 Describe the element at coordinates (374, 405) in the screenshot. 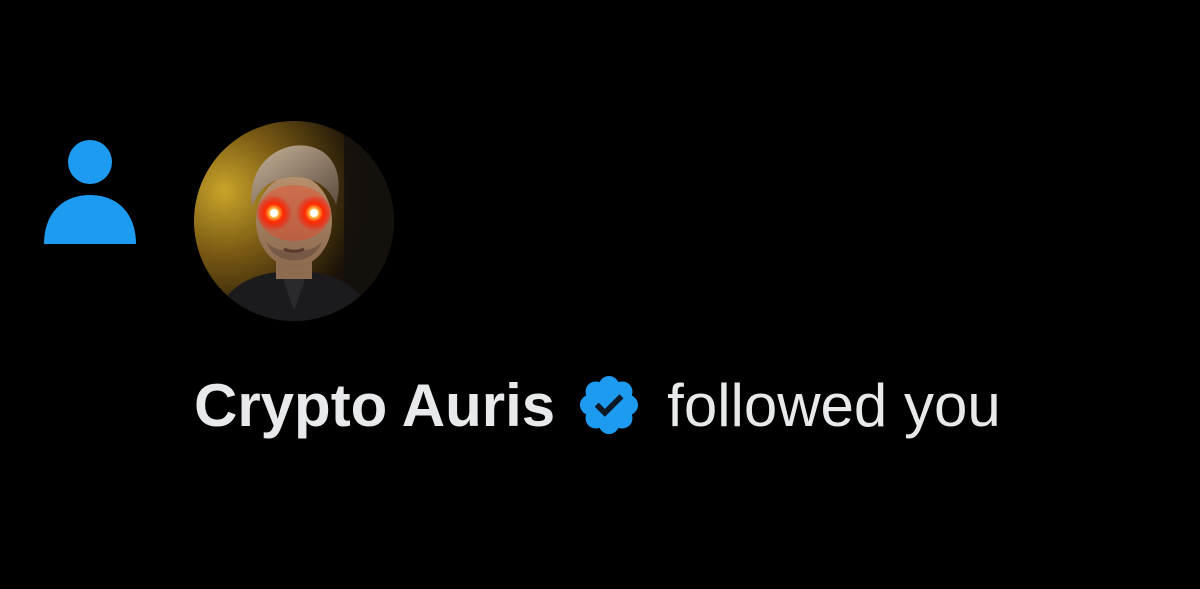

I see `user-name-link: Crypto Auris` at that location.